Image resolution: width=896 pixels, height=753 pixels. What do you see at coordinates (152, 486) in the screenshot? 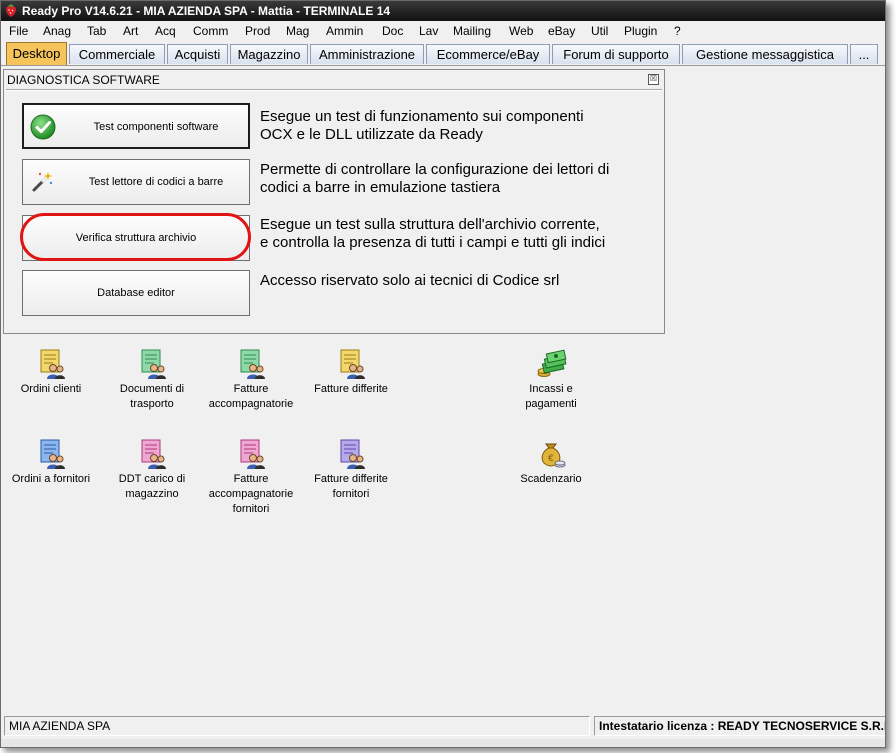
I see `shortcut-label: DDT carico di magazzino` at bounding box center [152, 486].